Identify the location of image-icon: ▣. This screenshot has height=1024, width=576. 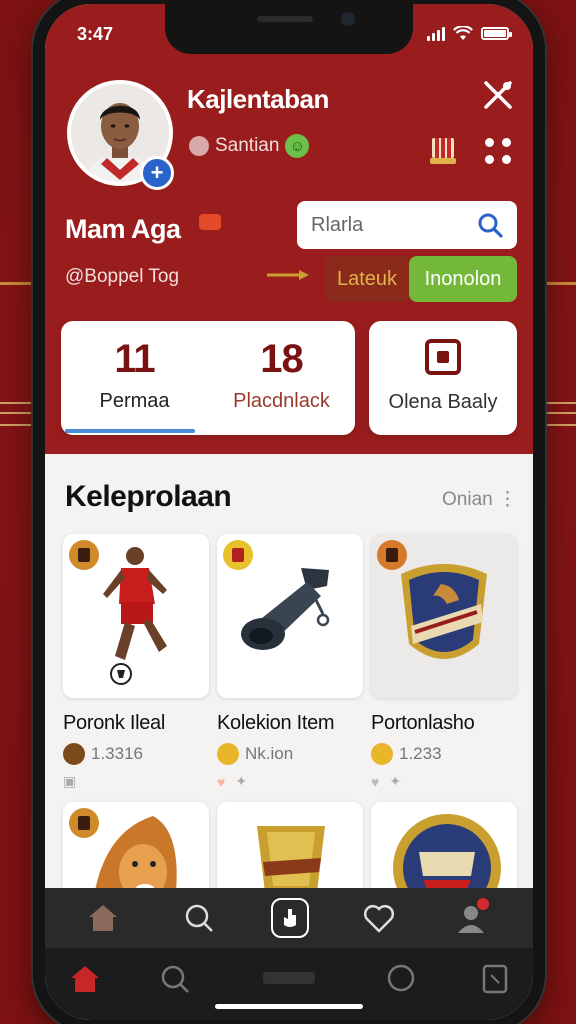
(69, 781).